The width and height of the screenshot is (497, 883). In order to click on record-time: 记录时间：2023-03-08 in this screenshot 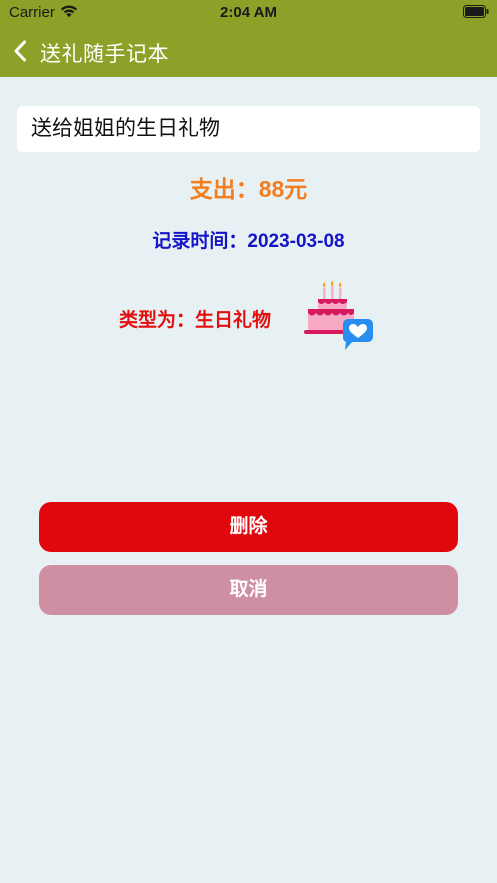, I will do `click(248, 241)`.